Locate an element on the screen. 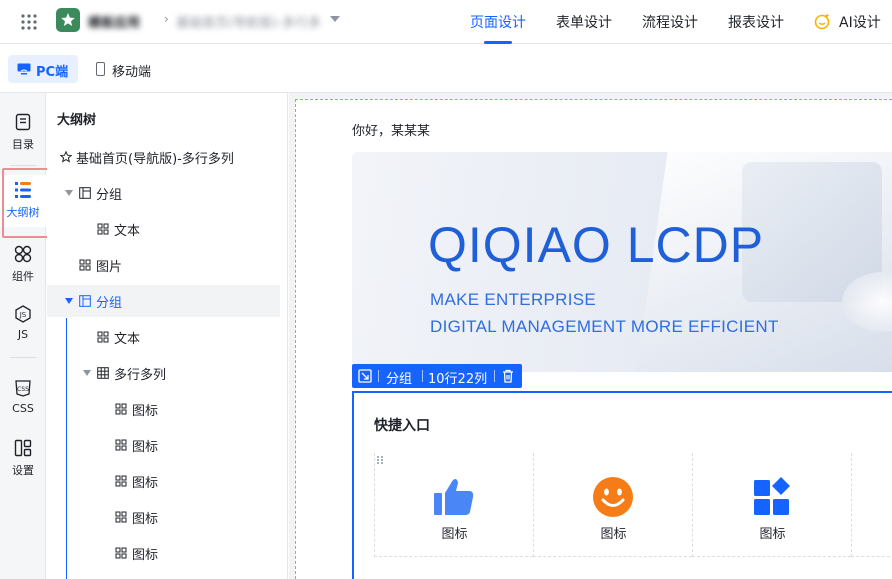 The height and width of the screenshot is (579, 892). tab-report-design: 报表设计 is located at coordinates (756, 22).